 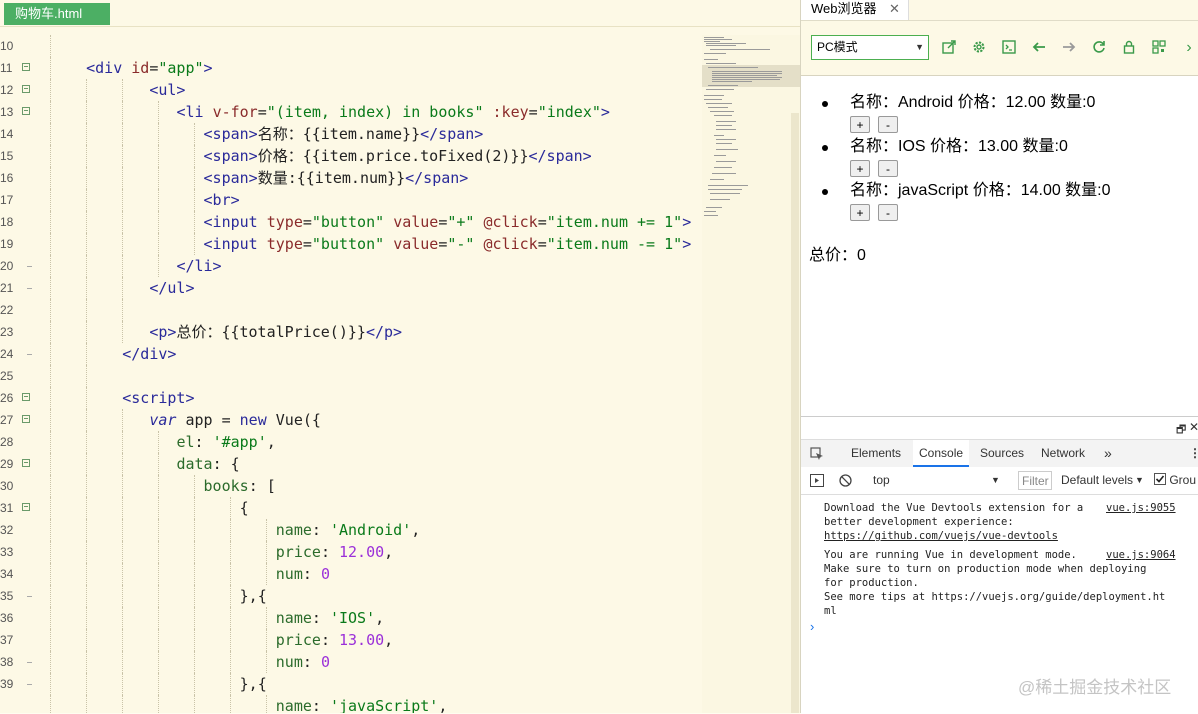 What do you see at coordinates (871, 583) in the screenshot?
I see `console-message-line: for production.` at bounding box center [871, 583].